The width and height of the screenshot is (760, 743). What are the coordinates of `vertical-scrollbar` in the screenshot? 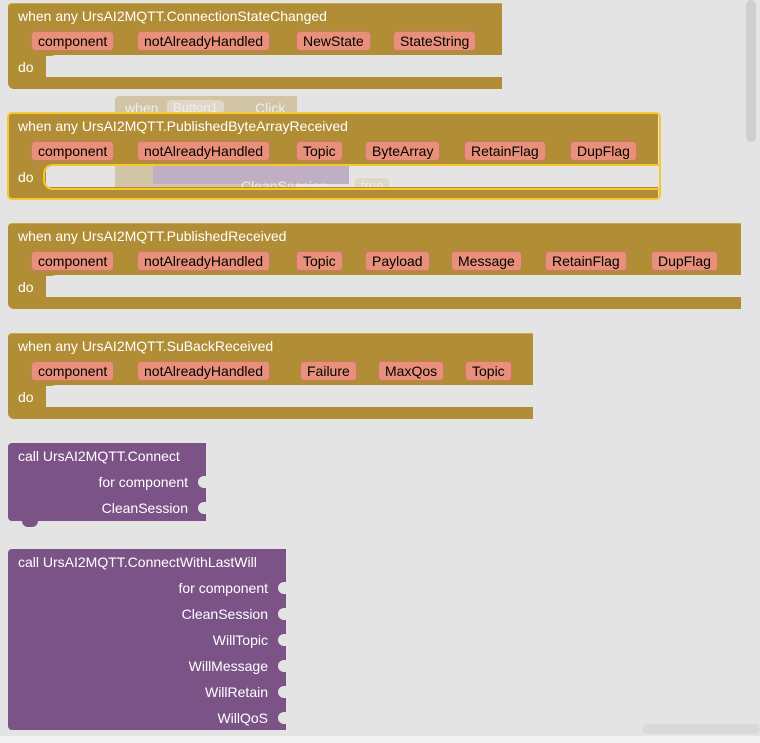 It's located at (751, 71).